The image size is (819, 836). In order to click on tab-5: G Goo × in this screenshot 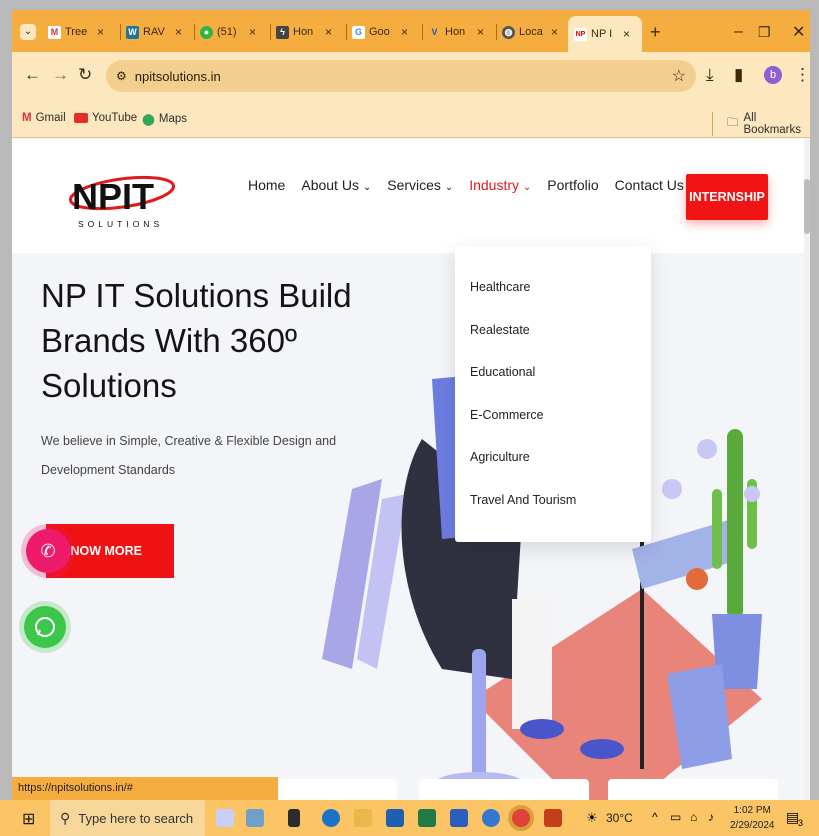, I will do `click(380, 32)`.